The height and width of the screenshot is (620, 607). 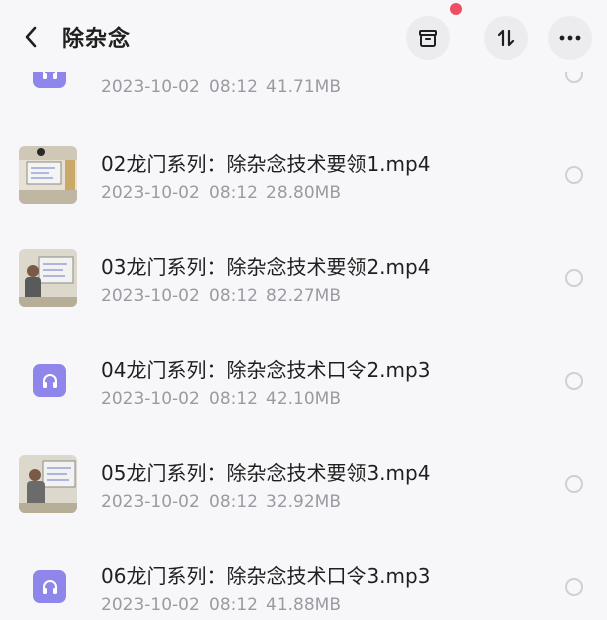 I want to click on app-header: 除杂念, so click(x=303, y=36).